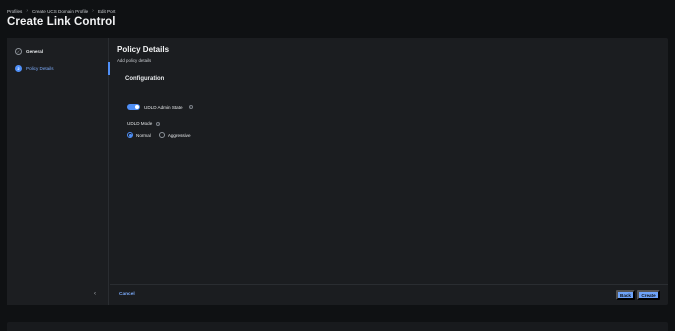 This screenshot has width=675, height=331. Describe the element at coordinates (127, 294) in the screenshot. I see `cancel-button: Cancel` at that location.